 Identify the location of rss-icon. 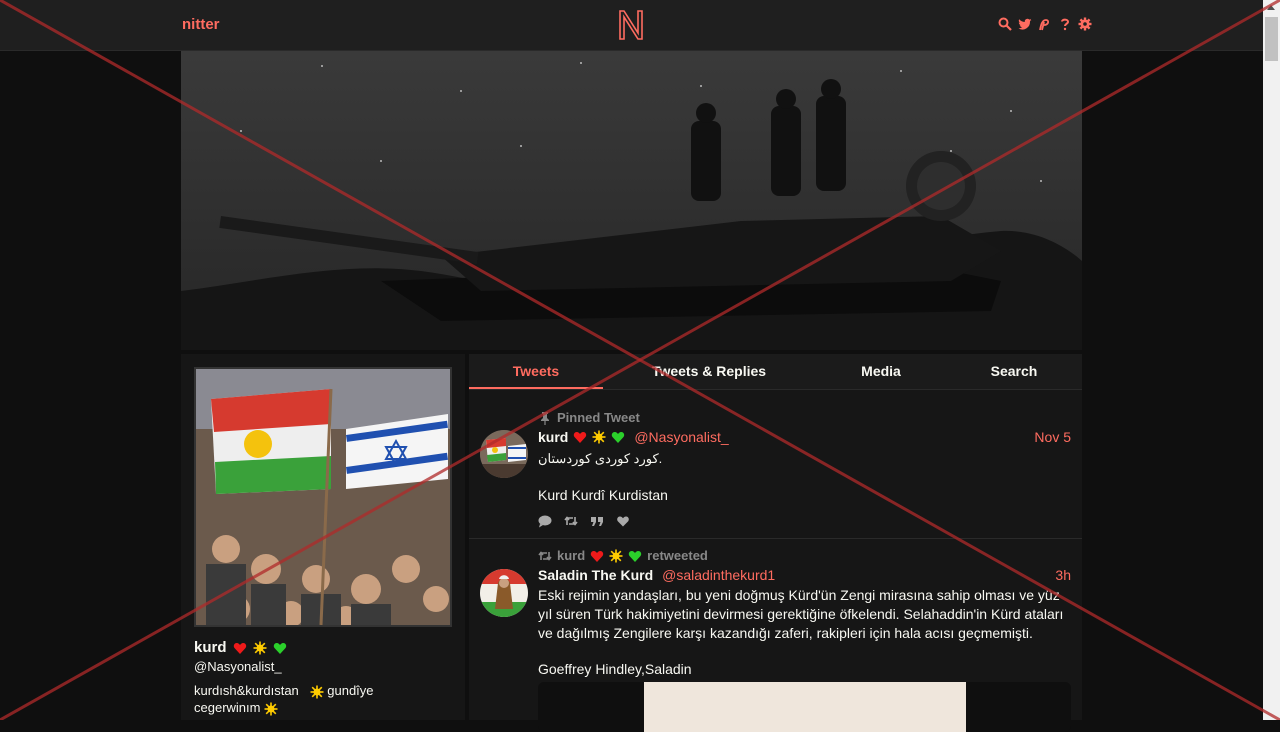
(1045, 24).